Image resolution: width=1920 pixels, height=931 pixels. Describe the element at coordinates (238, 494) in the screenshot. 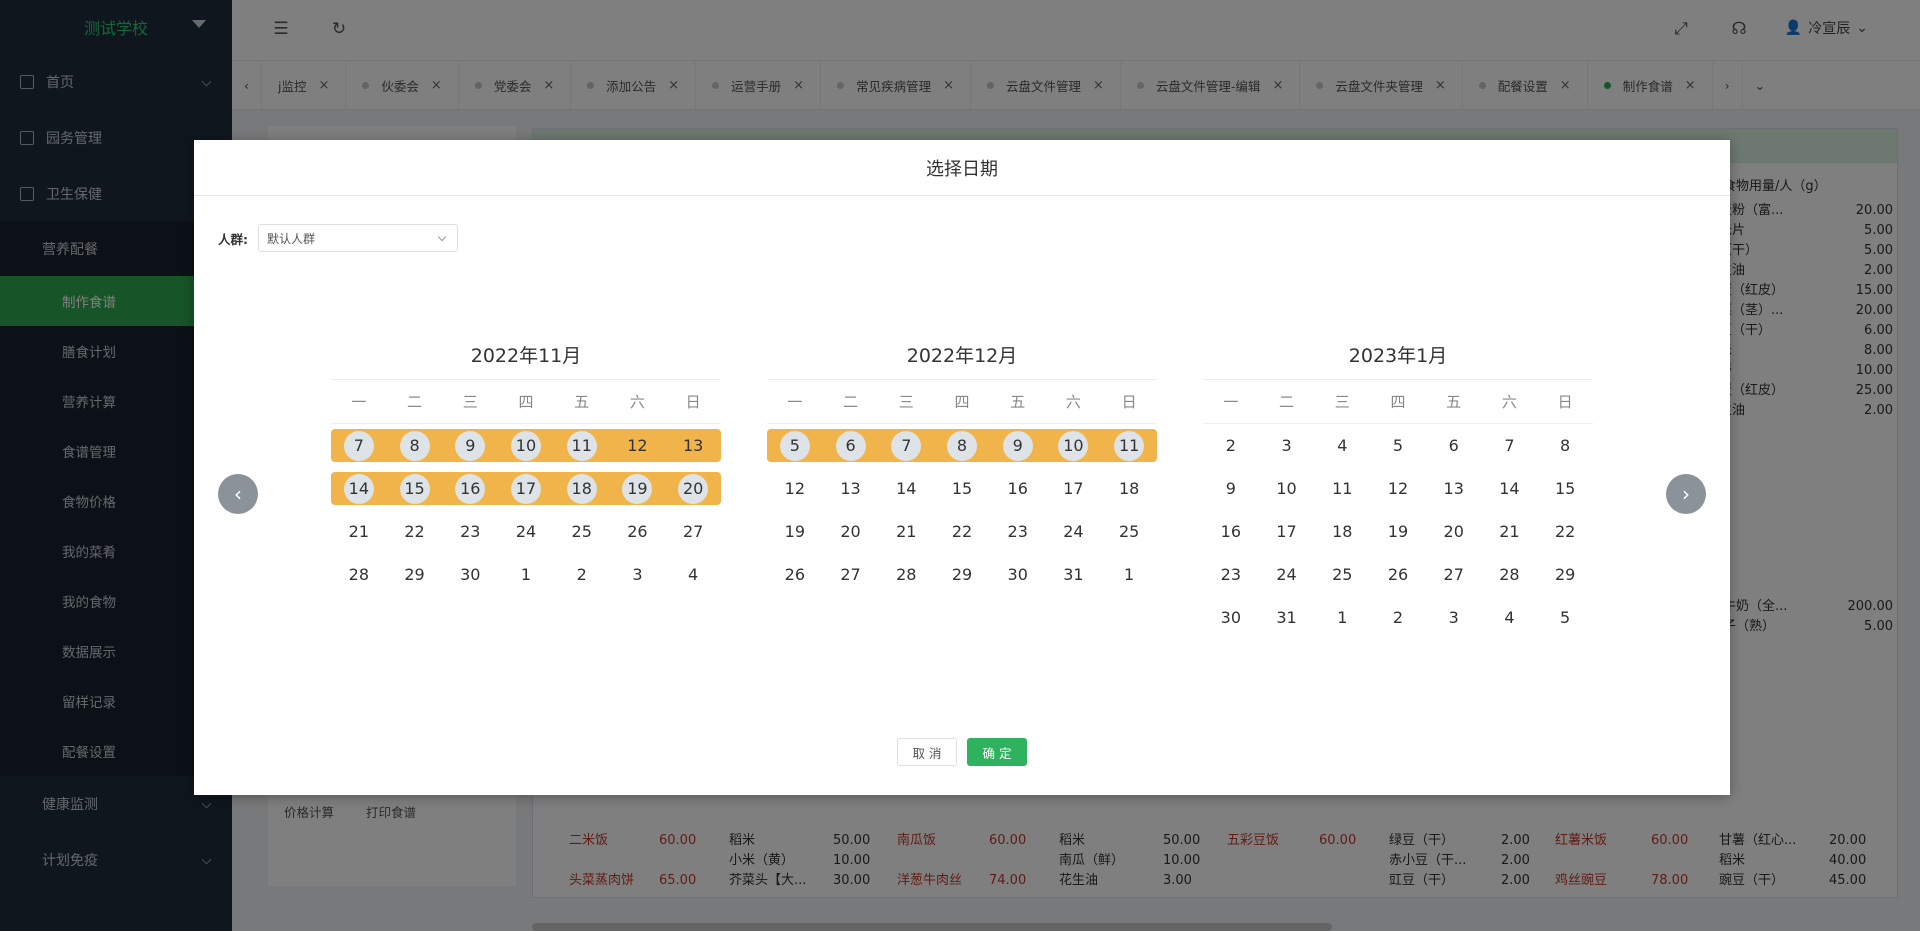

I see `prev-month-button: ‹` at that location.